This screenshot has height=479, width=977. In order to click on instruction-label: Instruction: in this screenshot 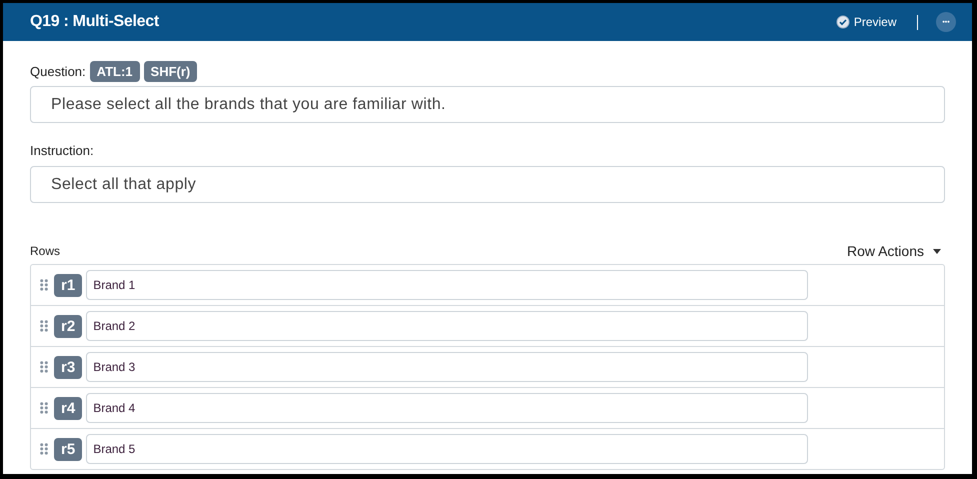, I will do `click(62, 150)`.